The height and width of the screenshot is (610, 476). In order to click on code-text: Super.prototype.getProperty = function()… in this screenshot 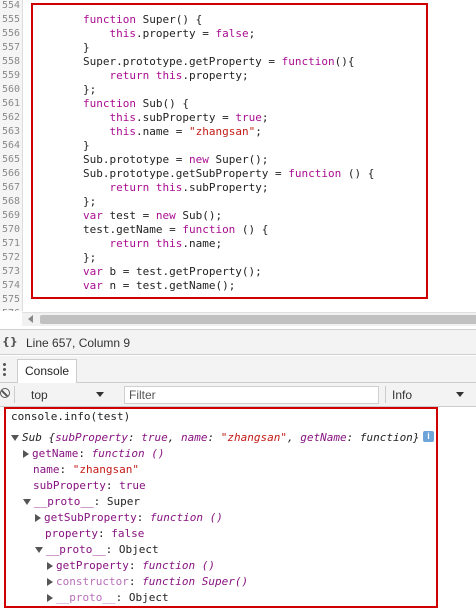, I will do `click(192, 61)`.